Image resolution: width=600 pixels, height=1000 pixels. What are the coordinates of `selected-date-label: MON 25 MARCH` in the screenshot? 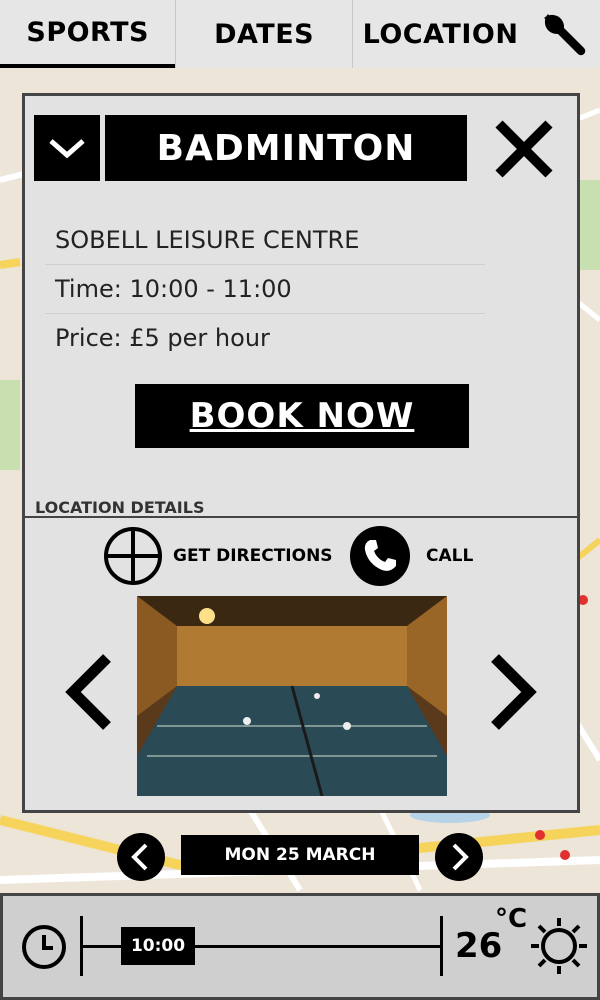 It's located at (300, 855).